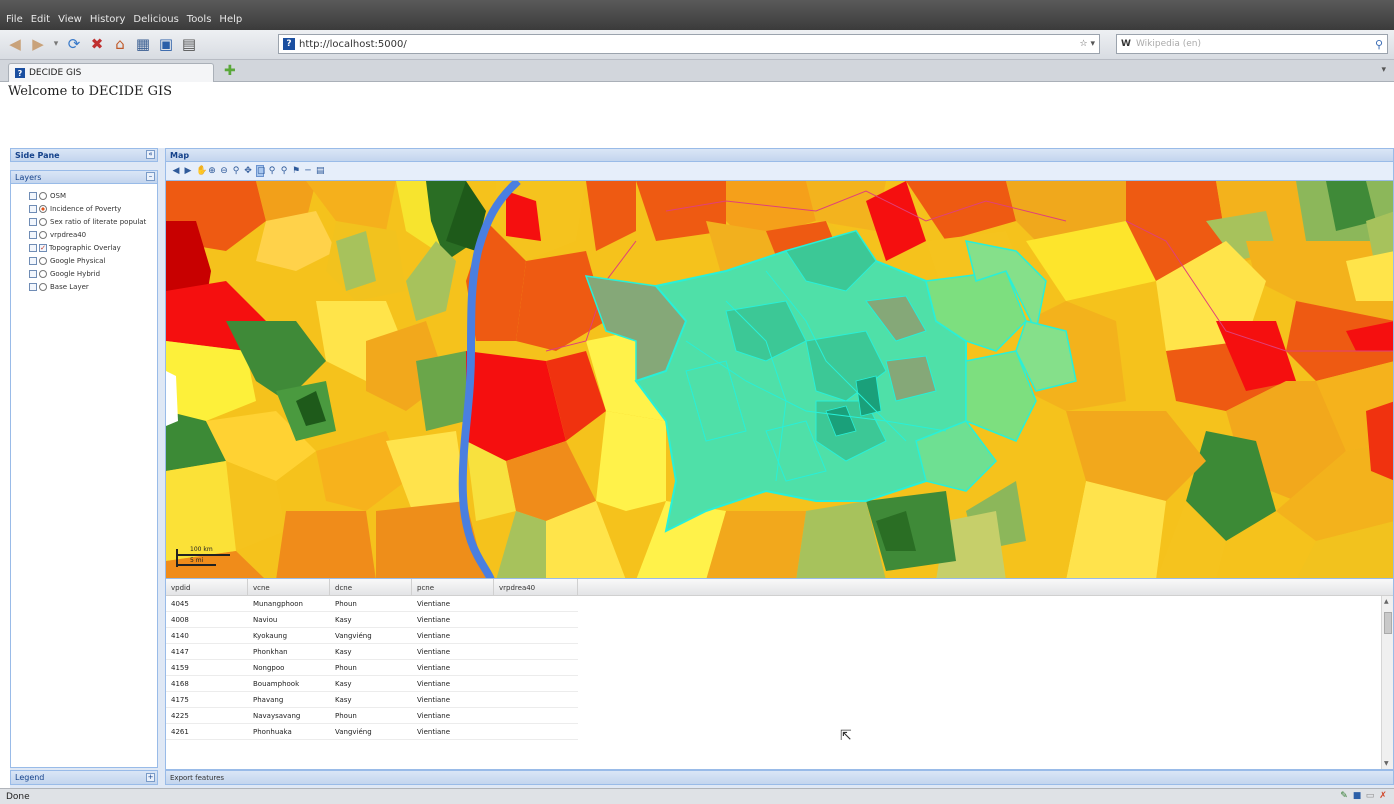 Image resolution: width=1394 pixels, height=804 pixels. I want to click on tab-favicon-icon: ?, so click(20, 73).